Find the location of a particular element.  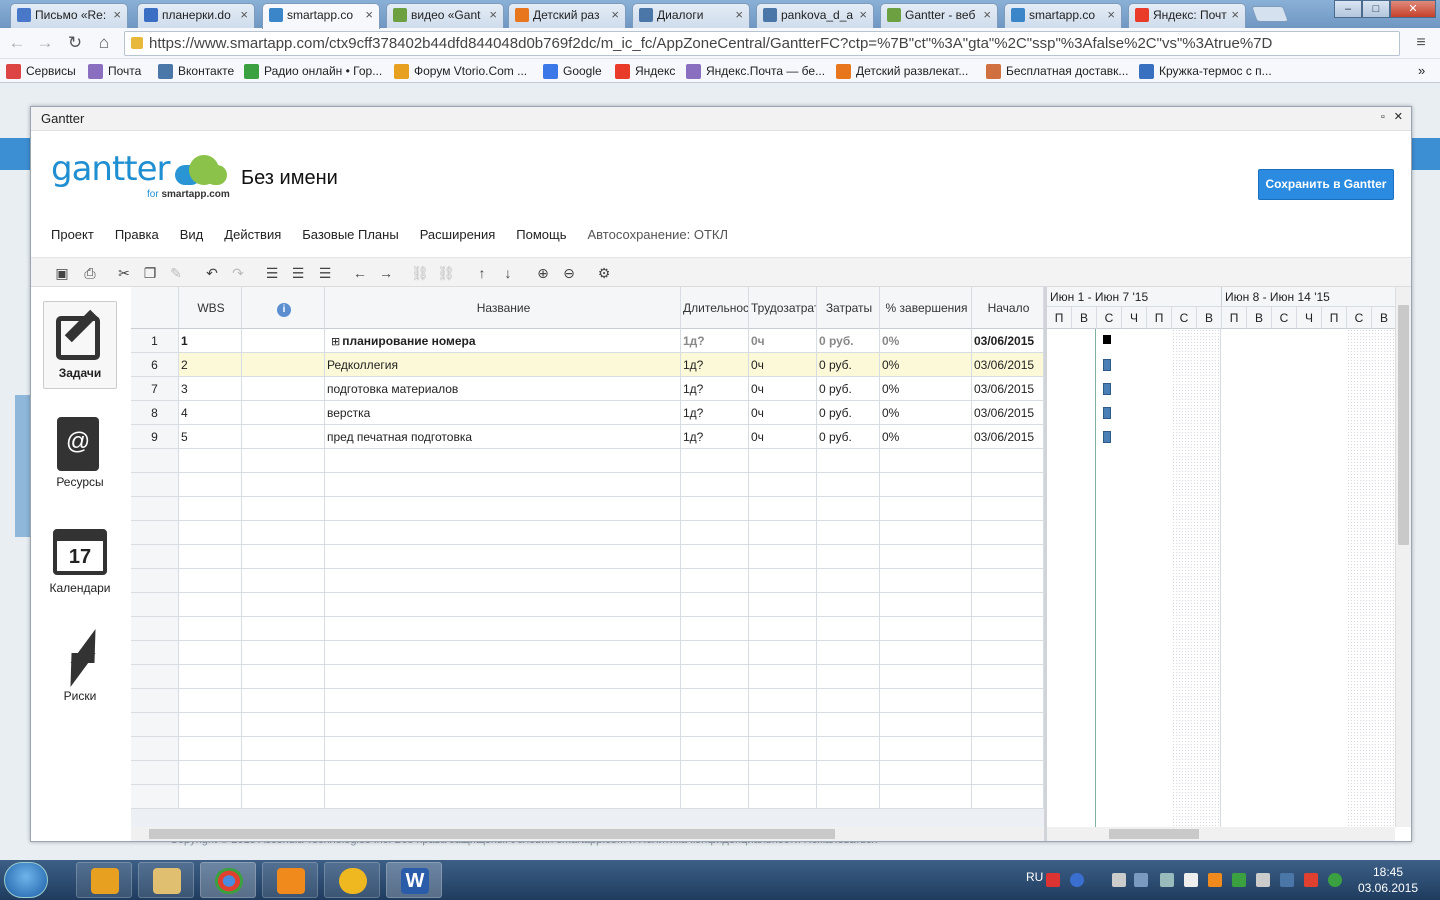

bluetooth-tray-icon is located at coordinates (1167, 880).